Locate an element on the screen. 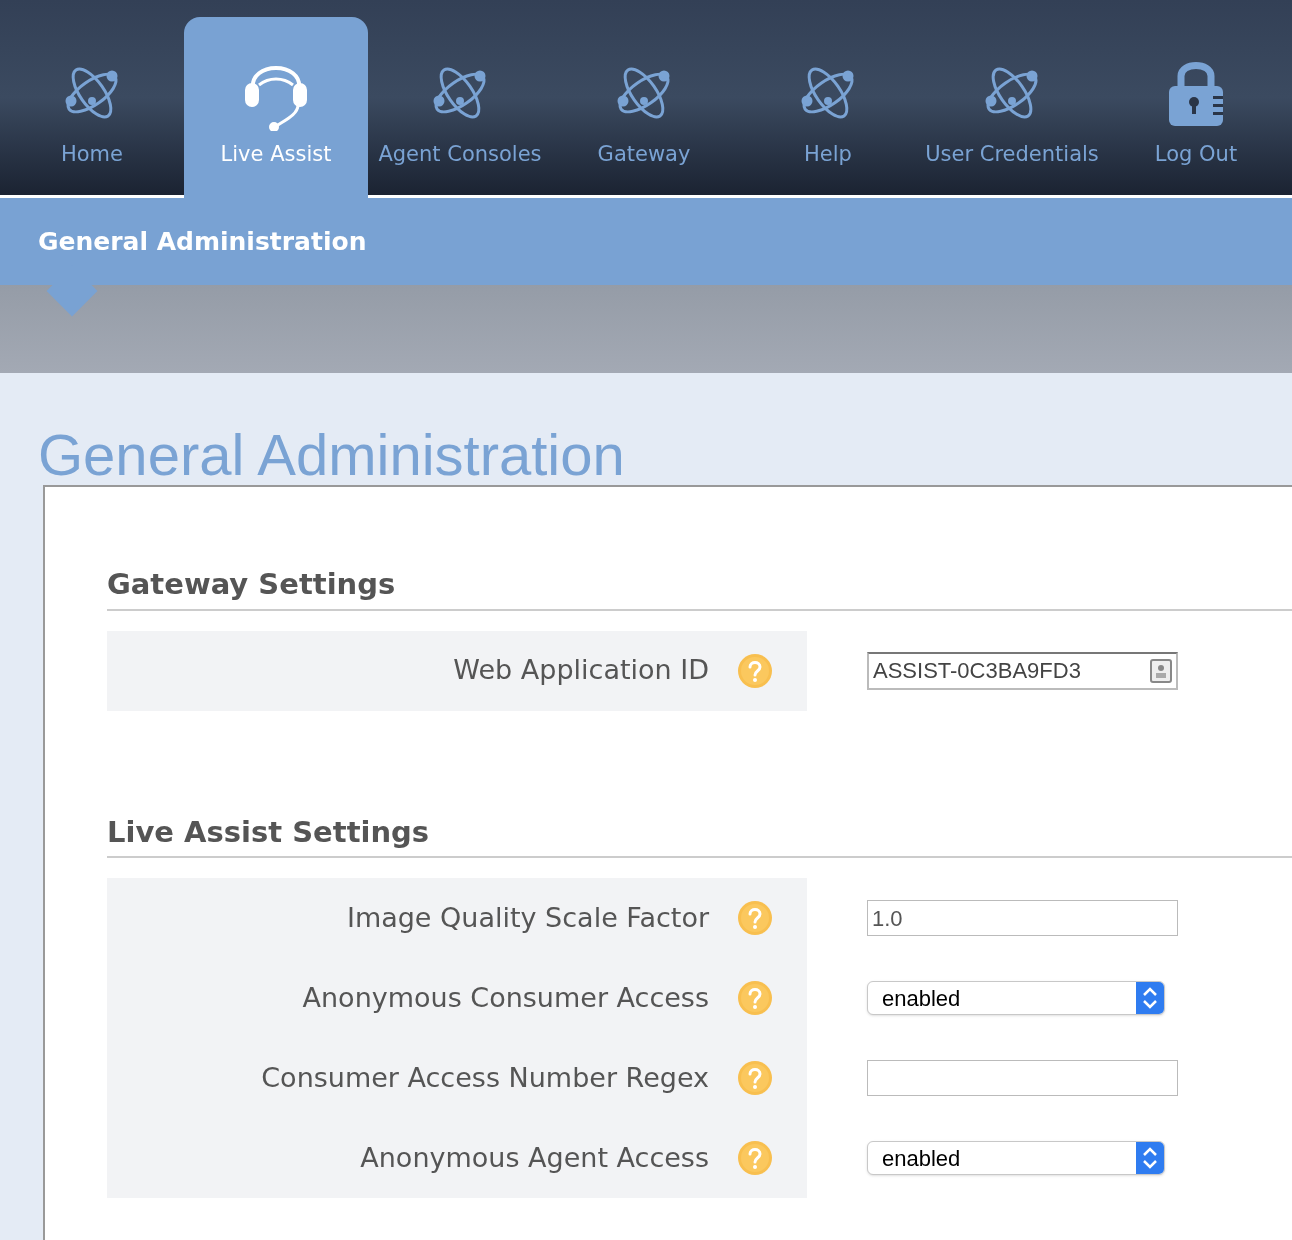  field-label: Image Quality Scale Factor is located at coordinates (527, 917).